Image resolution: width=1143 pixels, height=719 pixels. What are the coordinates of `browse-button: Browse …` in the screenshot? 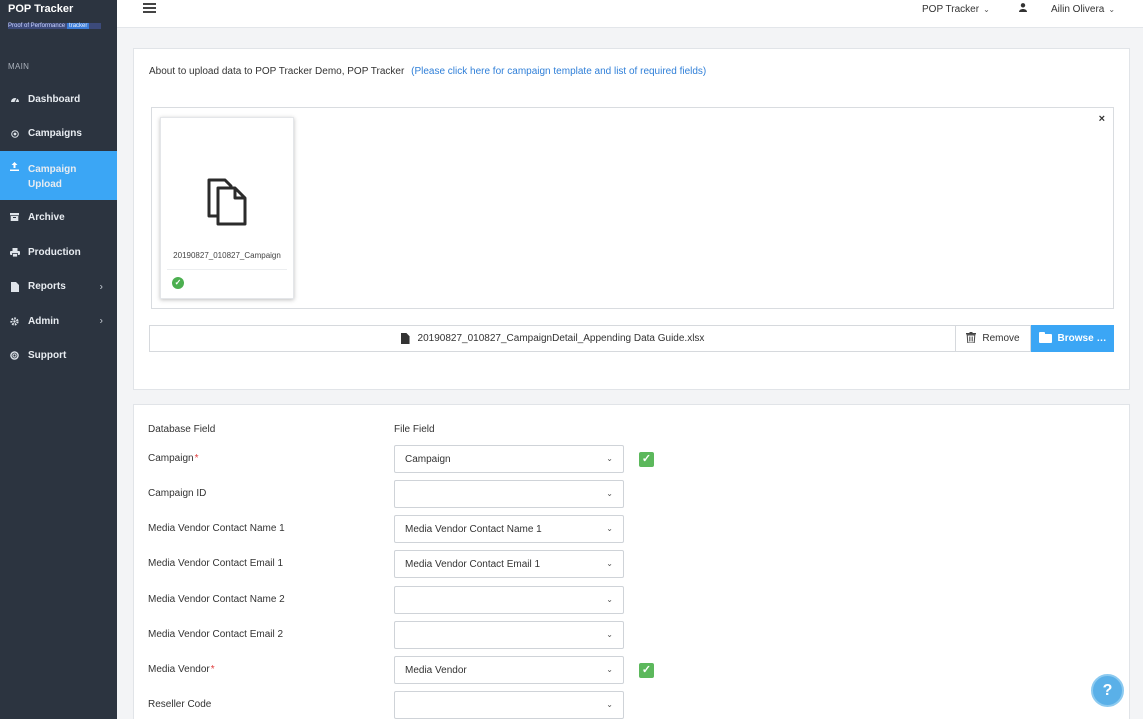 It's located at (1072, 338).